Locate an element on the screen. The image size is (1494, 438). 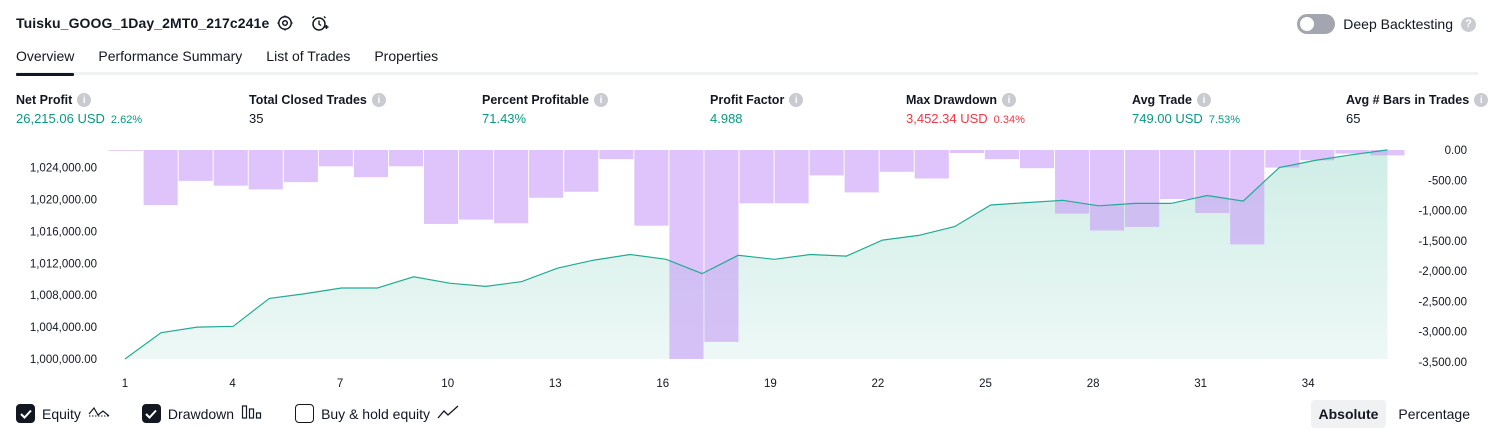
view-mode-switch: Absolute Percentage is located at coordinates (1394, 414).